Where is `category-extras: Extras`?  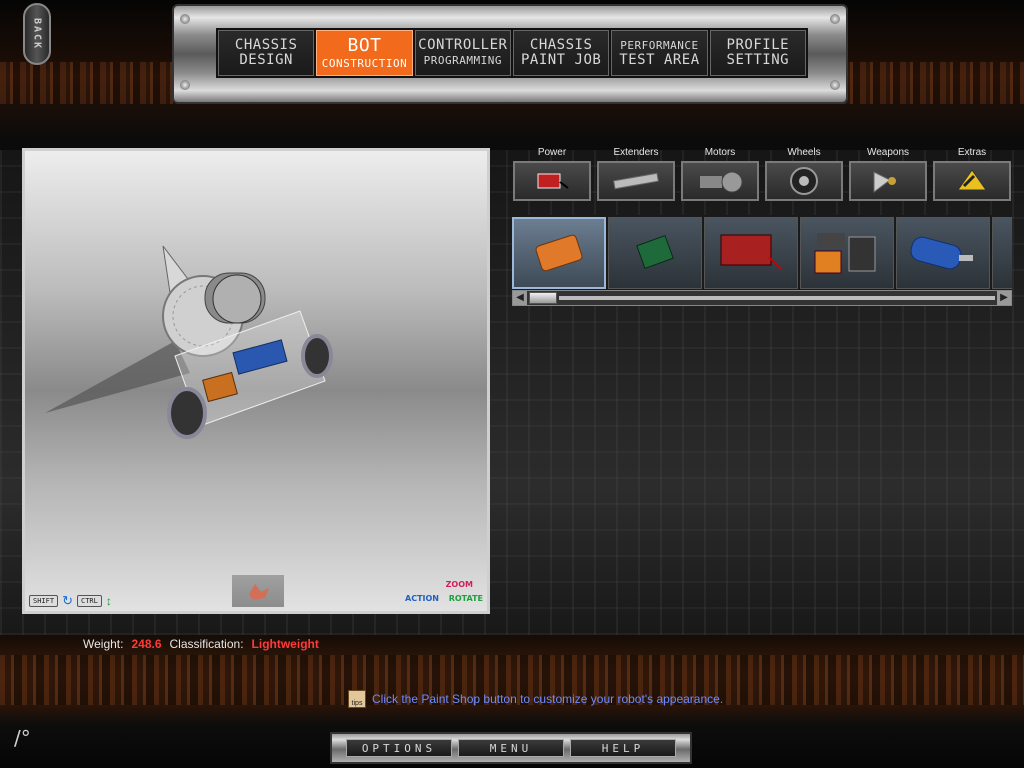
category-extras: Extras is located at coordinates (972, 176).